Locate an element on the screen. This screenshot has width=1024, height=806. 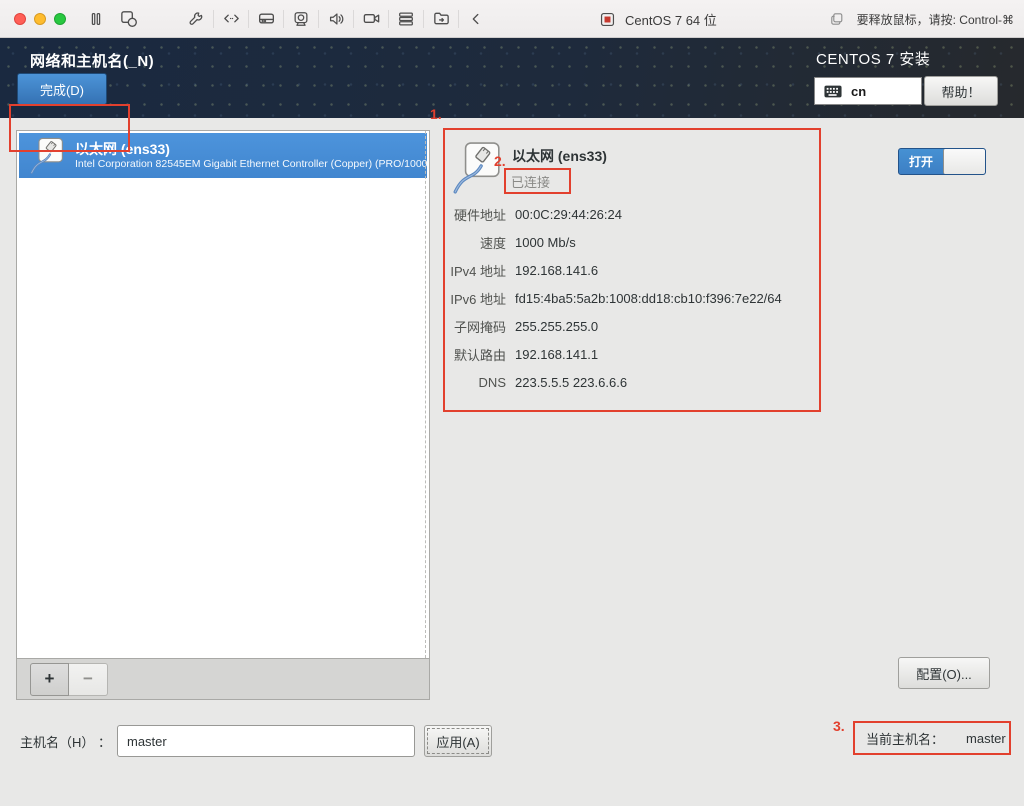
keyboard-layout-code: cn is located at coordinates (859, 91).